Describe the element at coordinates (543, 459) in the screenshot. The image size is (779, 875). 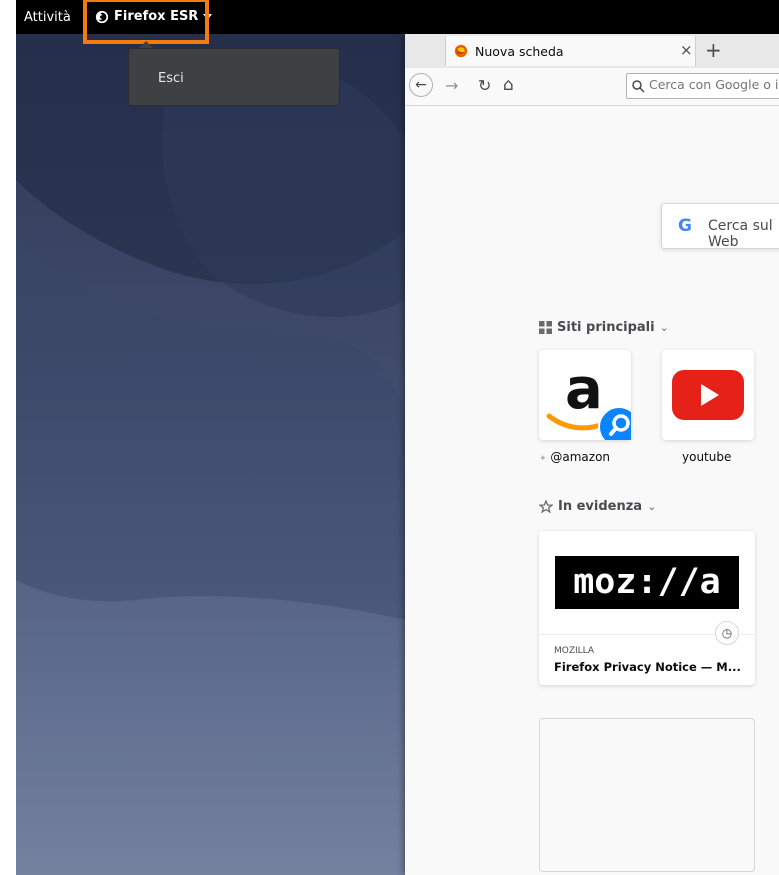
I see `pin-icon: ✦` at that location.